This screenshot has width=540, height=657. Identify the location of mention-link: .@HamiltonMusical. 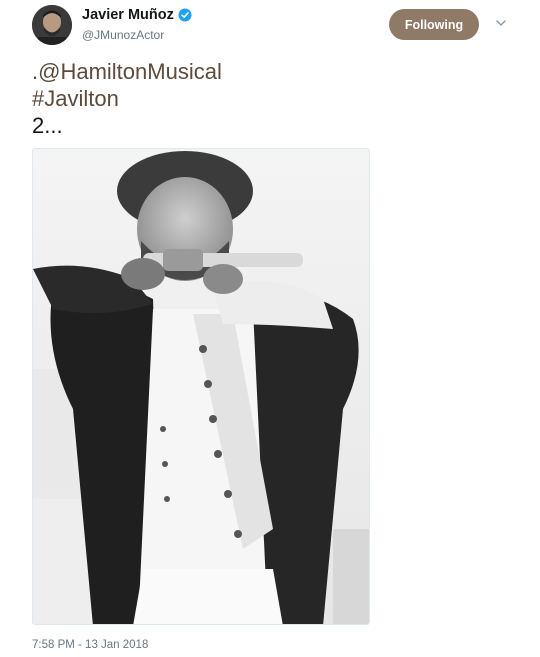
(127, 71).